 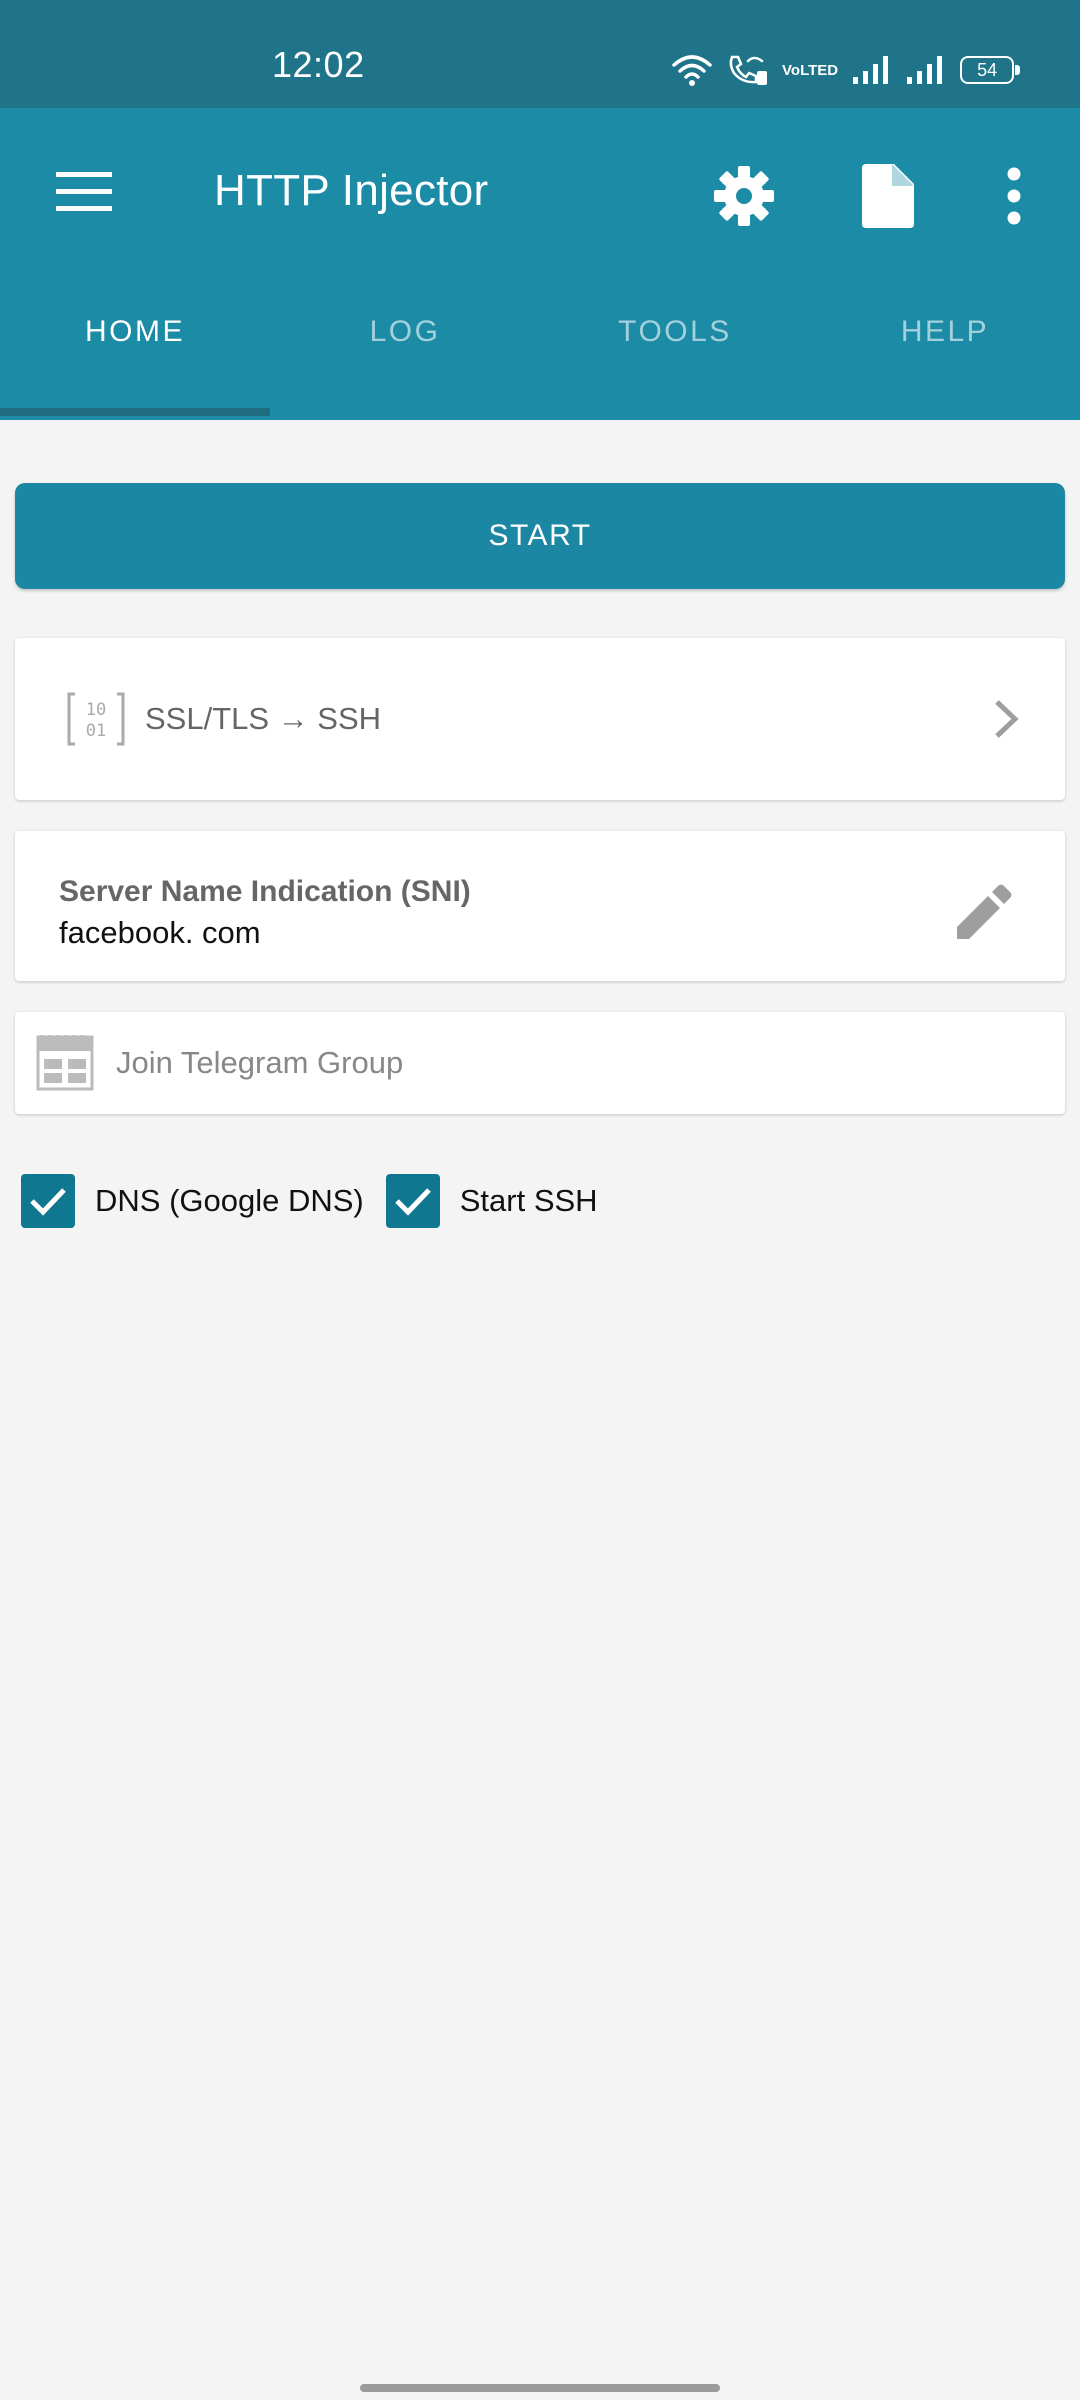 I want to click on wifi-icon, so click(x=692, y=70).